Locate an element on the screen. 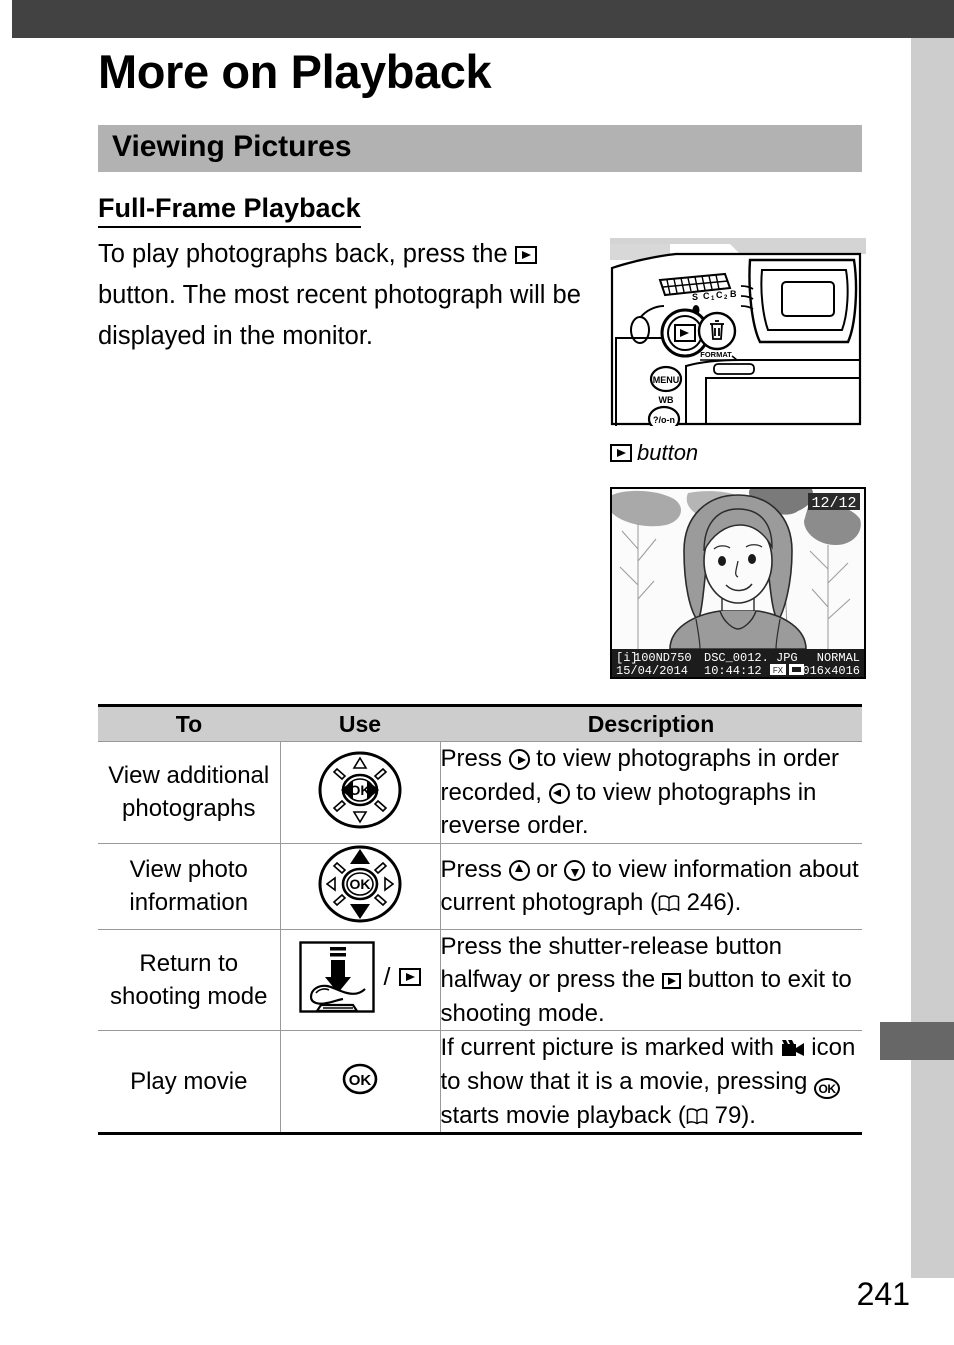 This screenshot has width=954, height=1345. desc-text: 79). is located at coordinates (731, 1115).